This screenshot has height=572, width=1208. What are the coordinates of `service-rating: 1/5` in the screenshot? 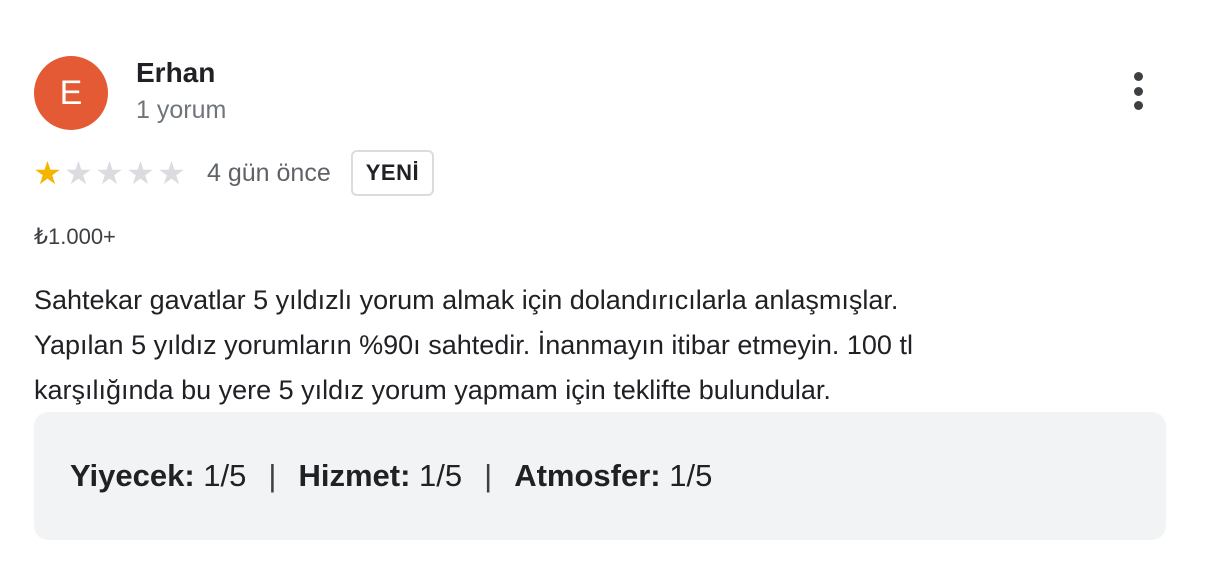 It's located at (441, 475).